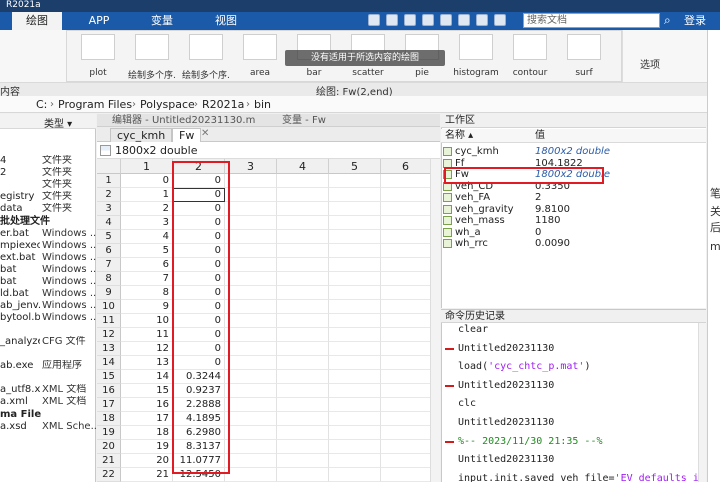 This screenshot has width=720, height=482. Describe the element at coordinates (260, 58) in the screenshot. I see `gallery-area: area` at that location.